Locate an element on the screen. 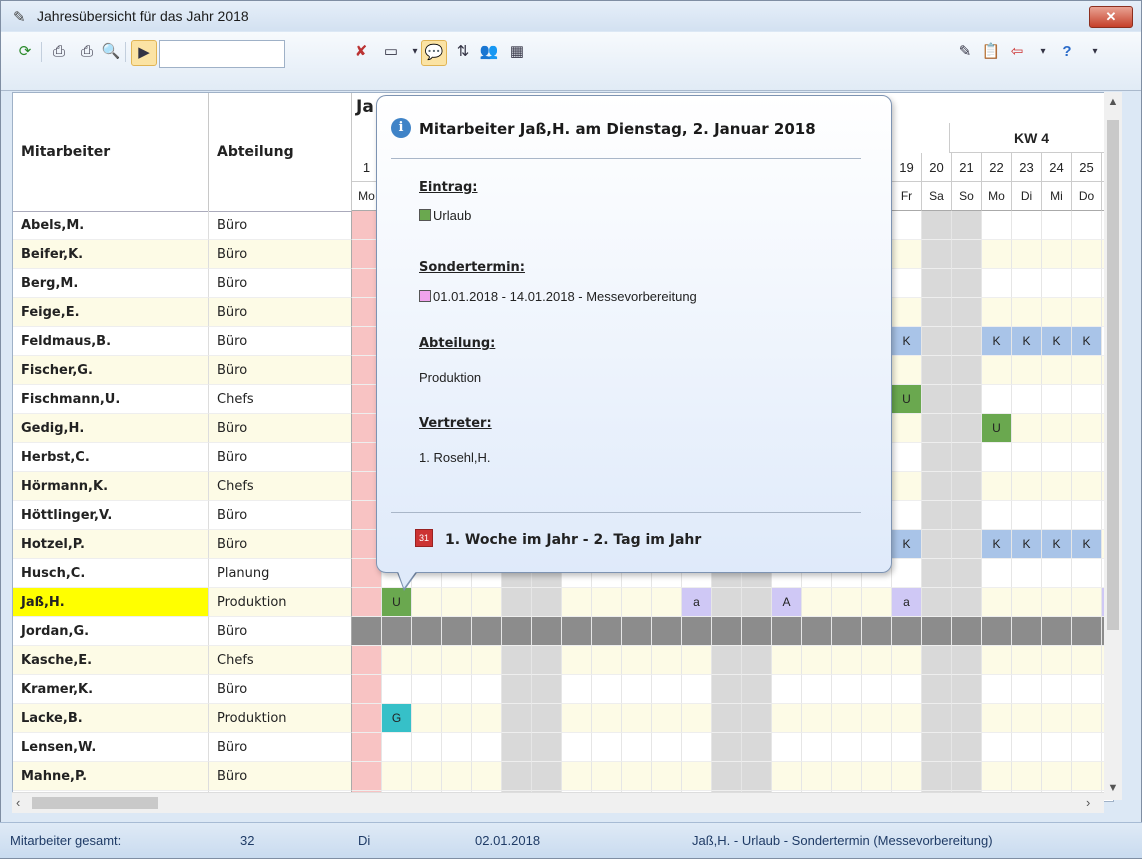  table-row: Jordan,G. Büro is located at coordinates (563, 631).